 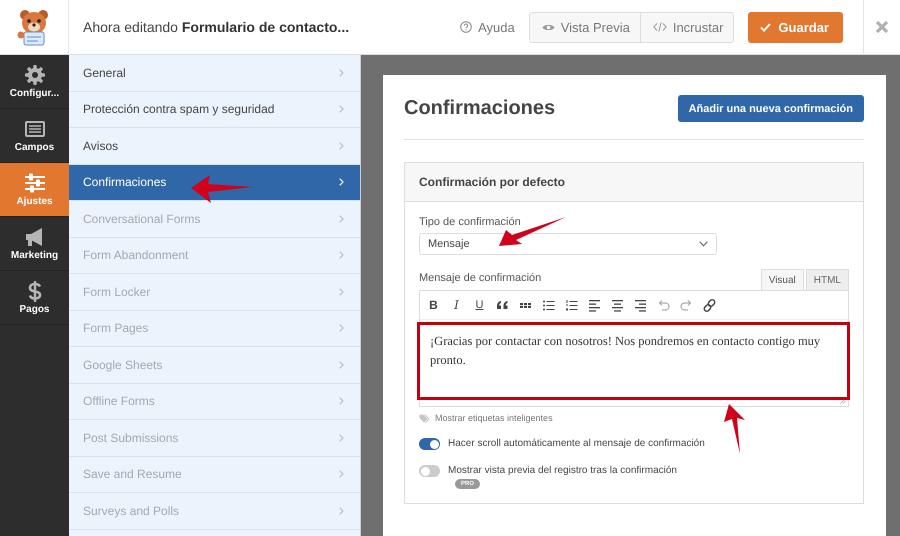 What do you see at coordinates (480, 108) in the screenshot?
I see `page-heading: Confirmaciones` at bounding box center [480, 108].